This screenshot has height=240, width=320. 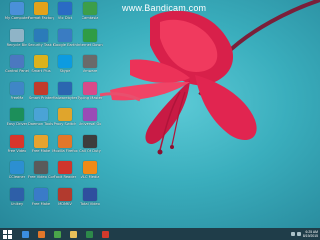 I want to click on desktop-icon: Smart Plus, so click(x=41, y=64).